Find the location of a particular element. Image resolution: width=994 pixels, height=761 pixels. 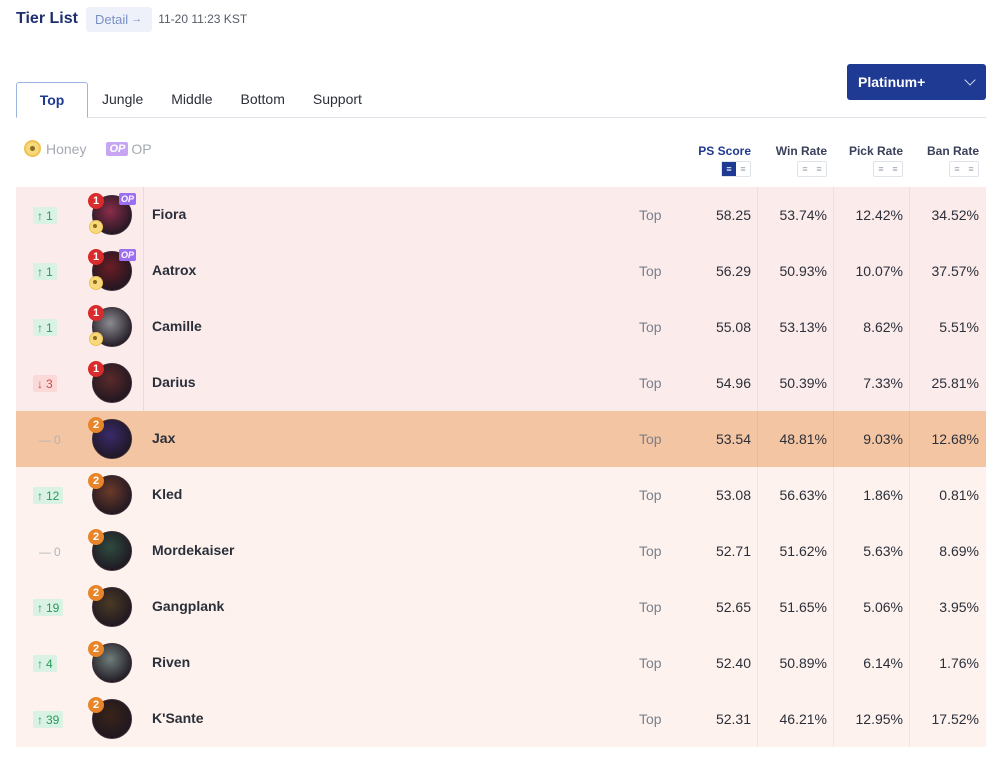

champion-row: ↑ 1 1 OP Aatrox Top 56.29 50.93% 10.07% 37.57% is located at coordinates (501, 271).